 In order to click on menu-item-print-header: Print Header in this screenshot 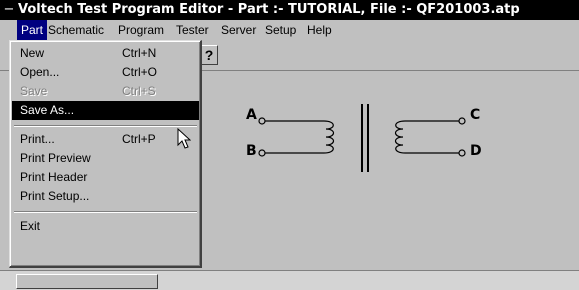, I will do `click(105, 177)`.